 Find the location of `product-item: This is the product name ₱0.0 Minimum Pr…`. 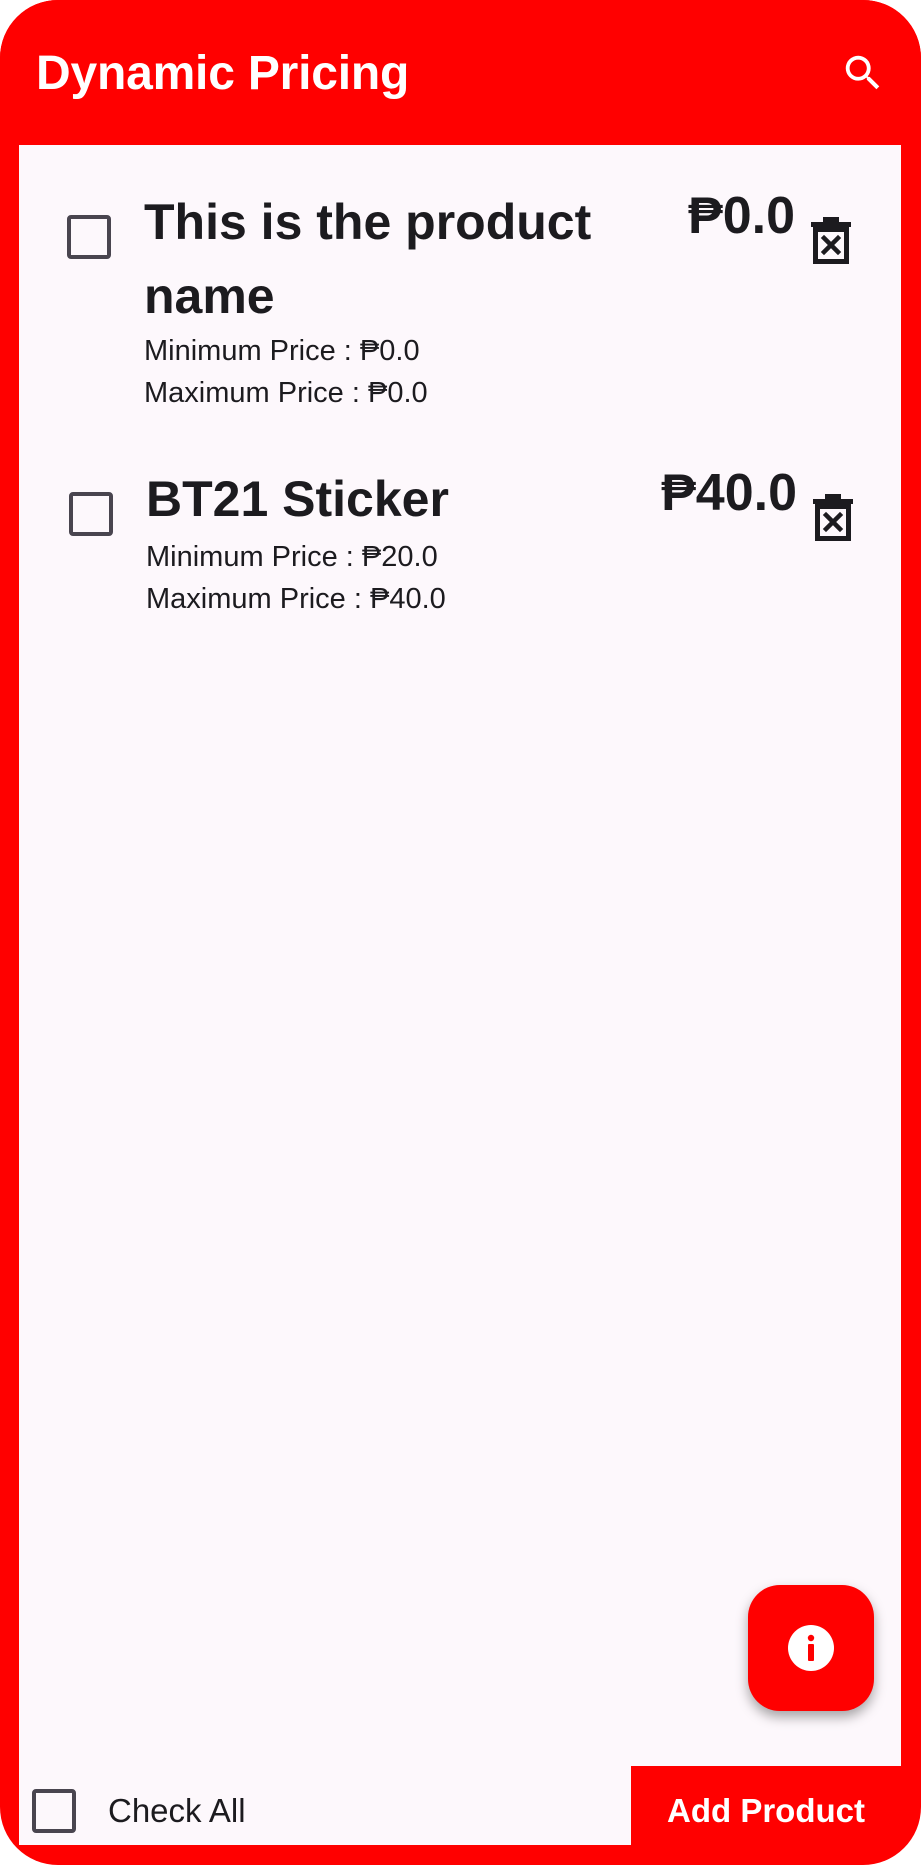

product-item: This is the product name ₱0.0 Minimum Pr… is located at coordinates (460, 280).